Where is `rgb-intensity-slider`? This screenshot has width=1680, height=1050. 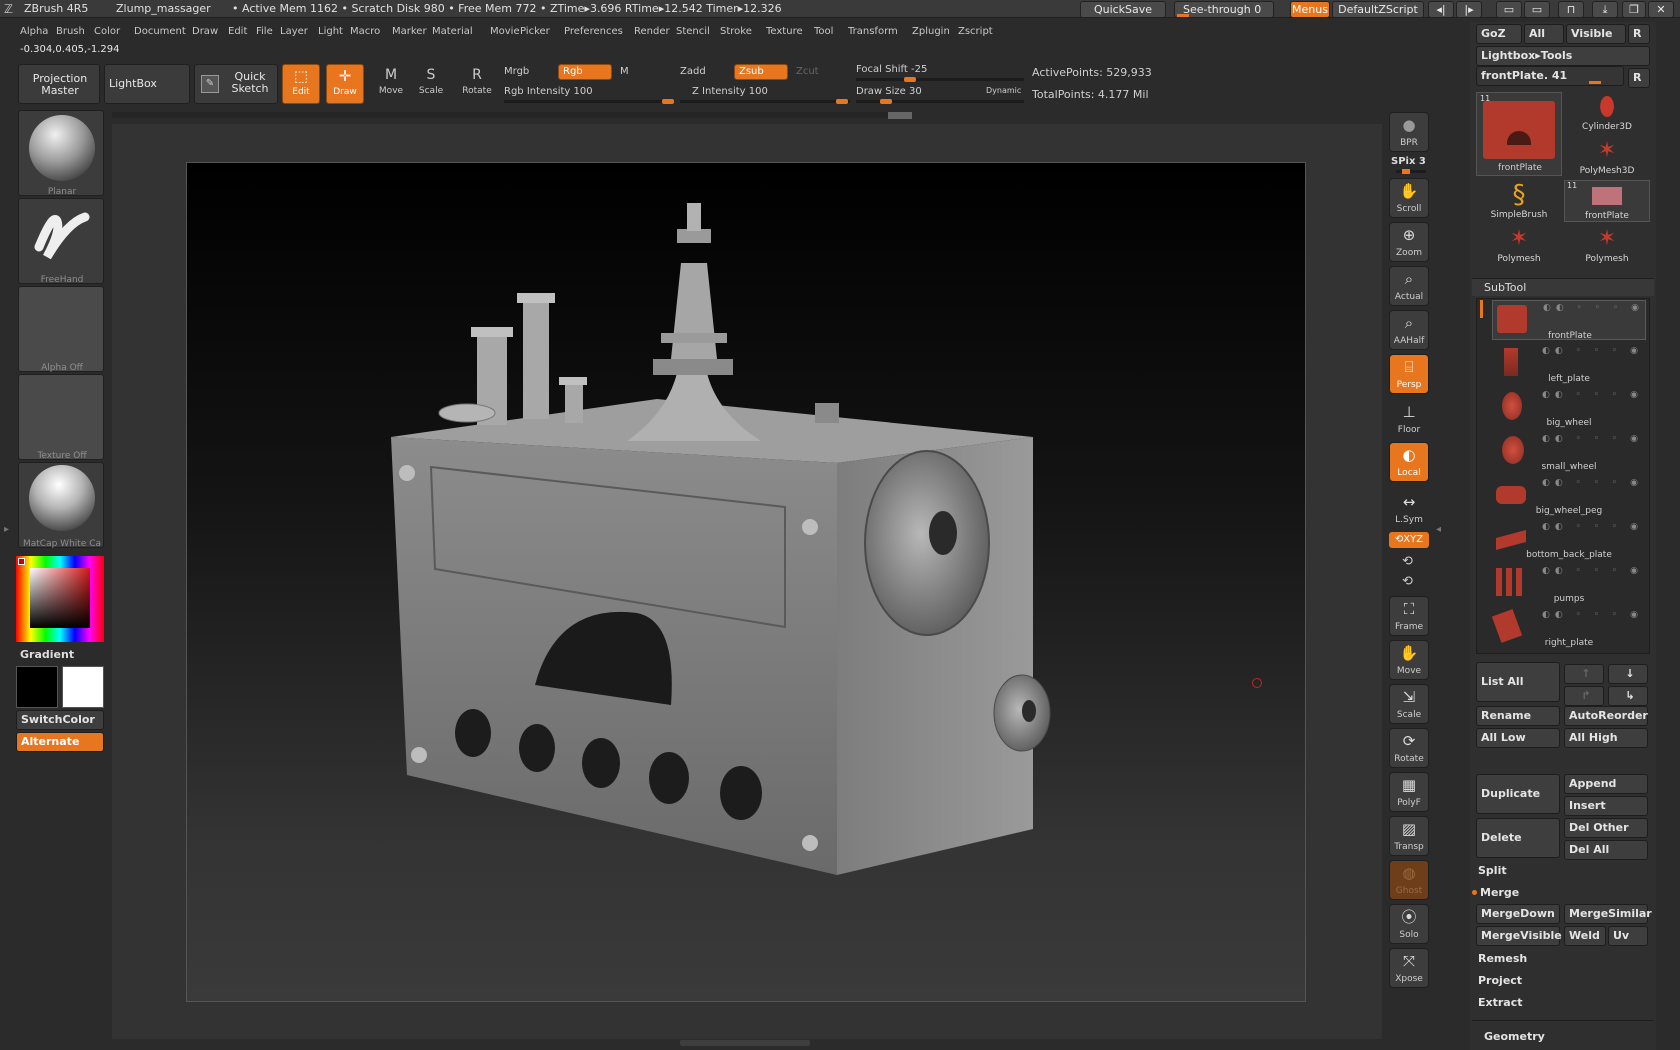 rgb-intensity-slider is located at coordinates (589, 101).